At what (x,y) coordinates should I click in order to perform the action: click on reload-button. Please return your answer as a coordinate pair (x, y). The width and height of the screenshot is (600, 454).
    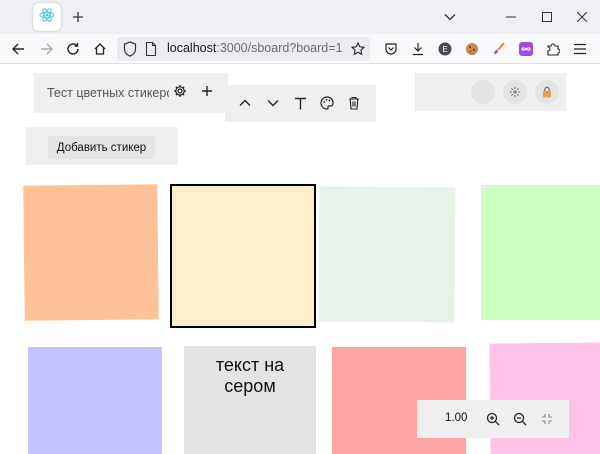
    Looking at the image, I should click on (73, 49).